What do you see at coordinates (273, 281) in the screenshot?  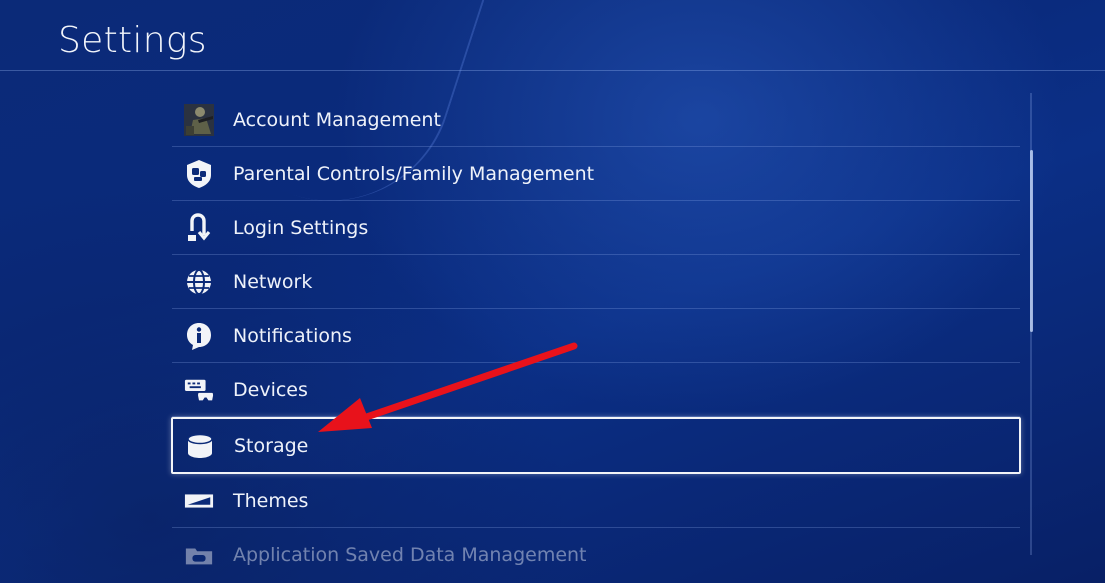 I see `menu-item-label: Network` at bounding box center [273, 281].